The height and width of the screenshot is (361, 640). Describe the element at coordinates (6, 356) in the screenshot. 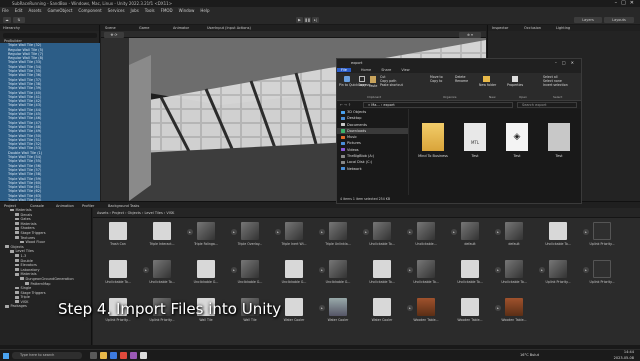

I see `windows-start-icon` at that location.